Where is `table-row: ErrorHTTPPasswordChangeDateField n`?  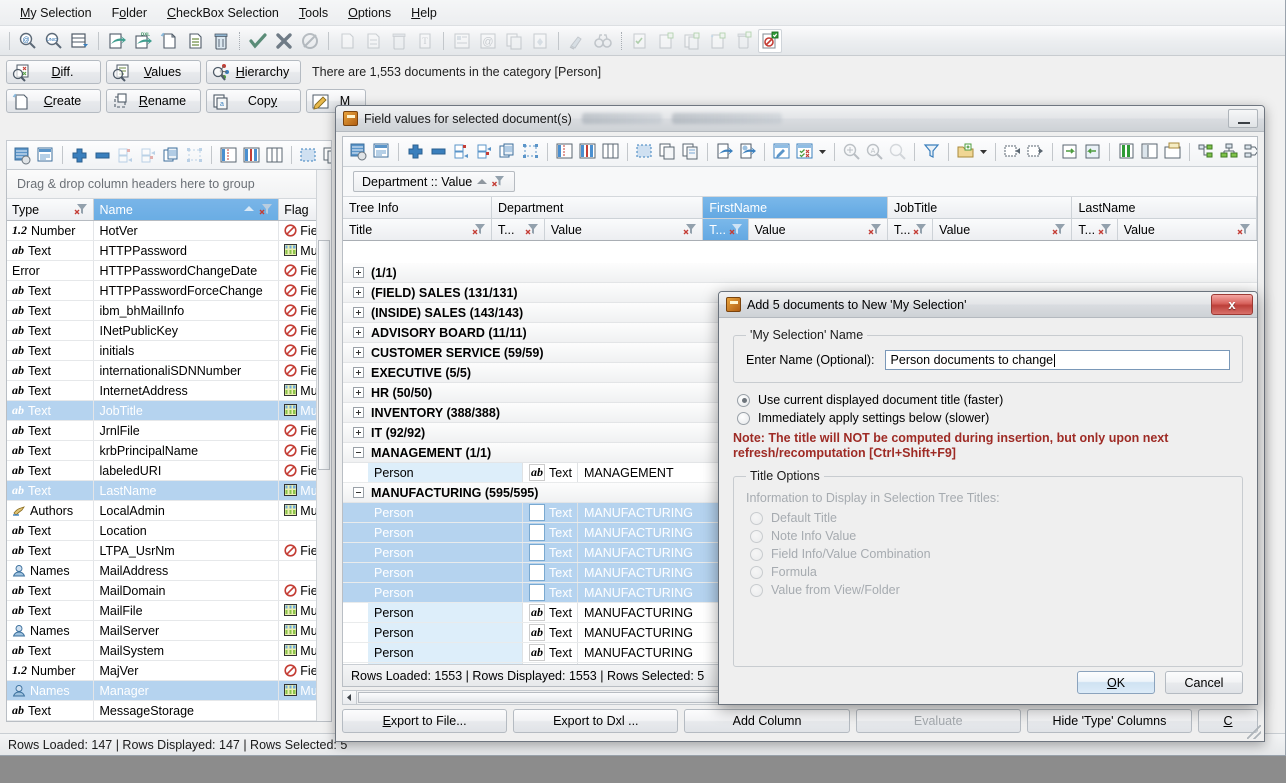
table-row: ErrorHTTPPasswordChangeDateField n is located at coordinates (169, 271).